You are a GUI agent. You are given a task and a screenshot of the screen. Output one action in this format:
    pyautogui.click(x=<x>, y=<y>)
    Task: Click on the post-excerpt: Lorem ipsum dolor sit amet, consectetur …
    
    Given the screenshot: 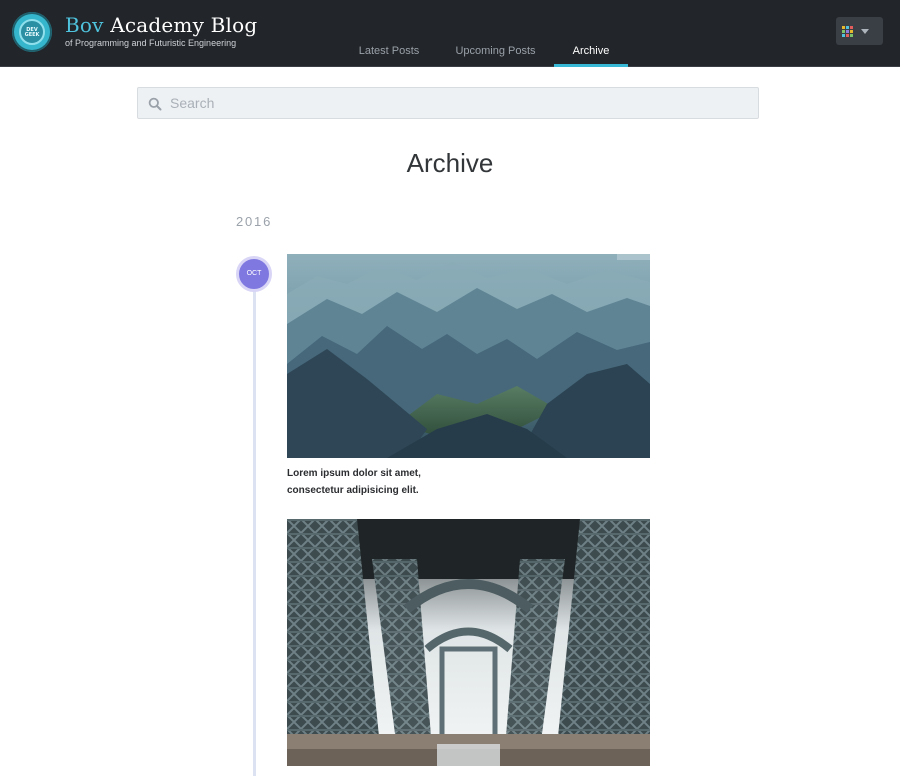 What is the action you would take?
    pyautogui.click(x=387, y=482)
    